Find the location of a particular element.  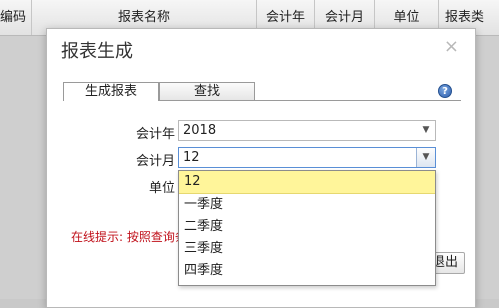

dialog-title: 报表生成 is located at coordinates (97, 51).